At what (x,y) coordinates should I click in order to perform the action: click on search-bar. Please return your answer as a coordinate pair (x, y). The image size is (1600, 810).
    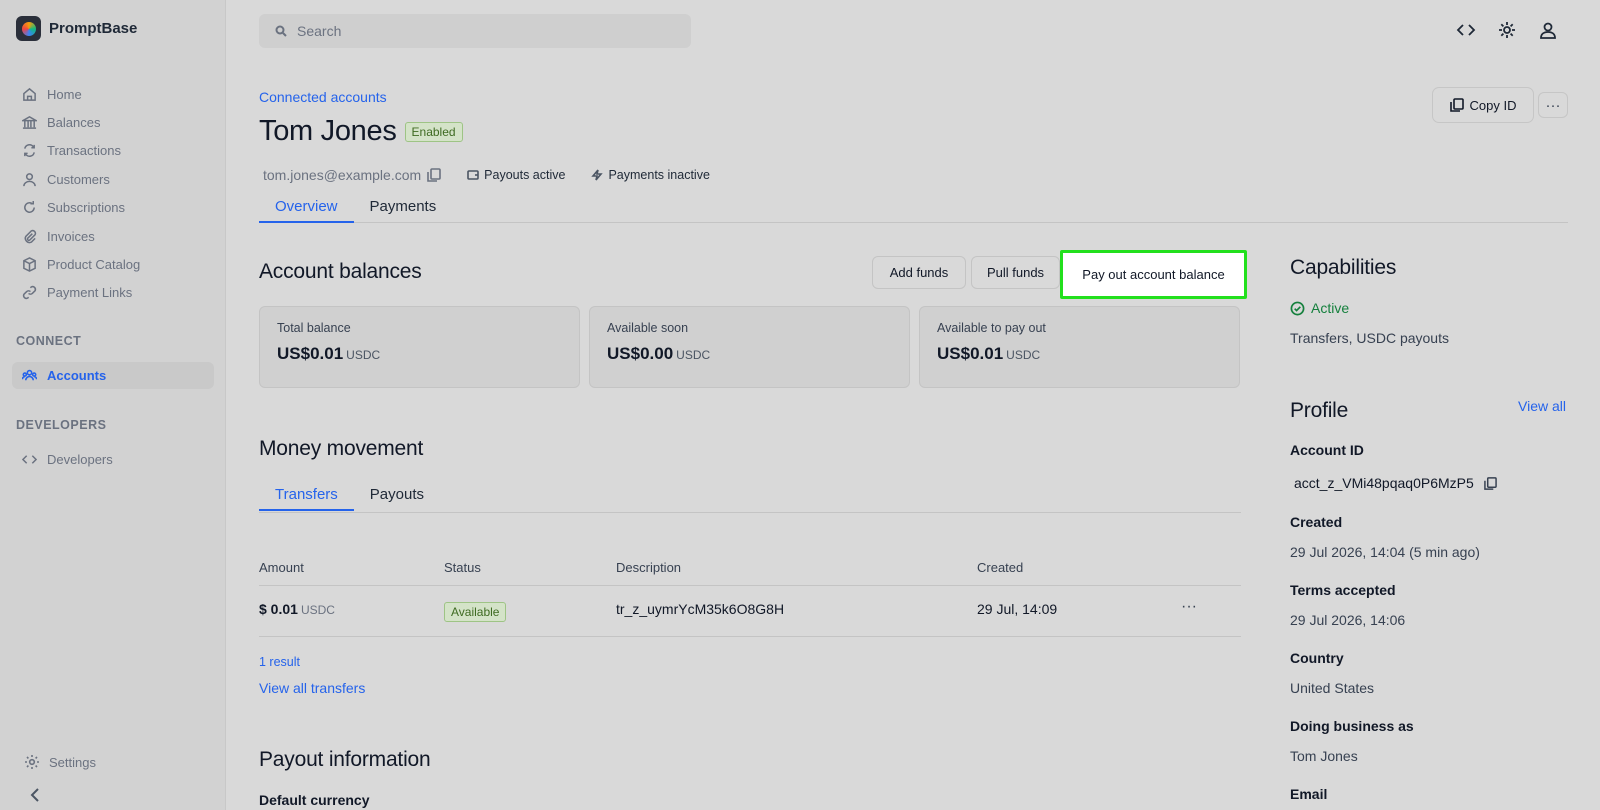
    Looking at the image, I should click on (475, 31).